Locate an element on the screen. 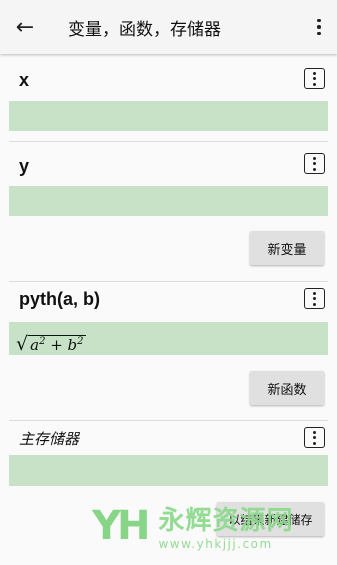 Image resolution: width=337 pixels, height=565 pixels. function-pyth-menu-button is located at coordinates (314, 298).